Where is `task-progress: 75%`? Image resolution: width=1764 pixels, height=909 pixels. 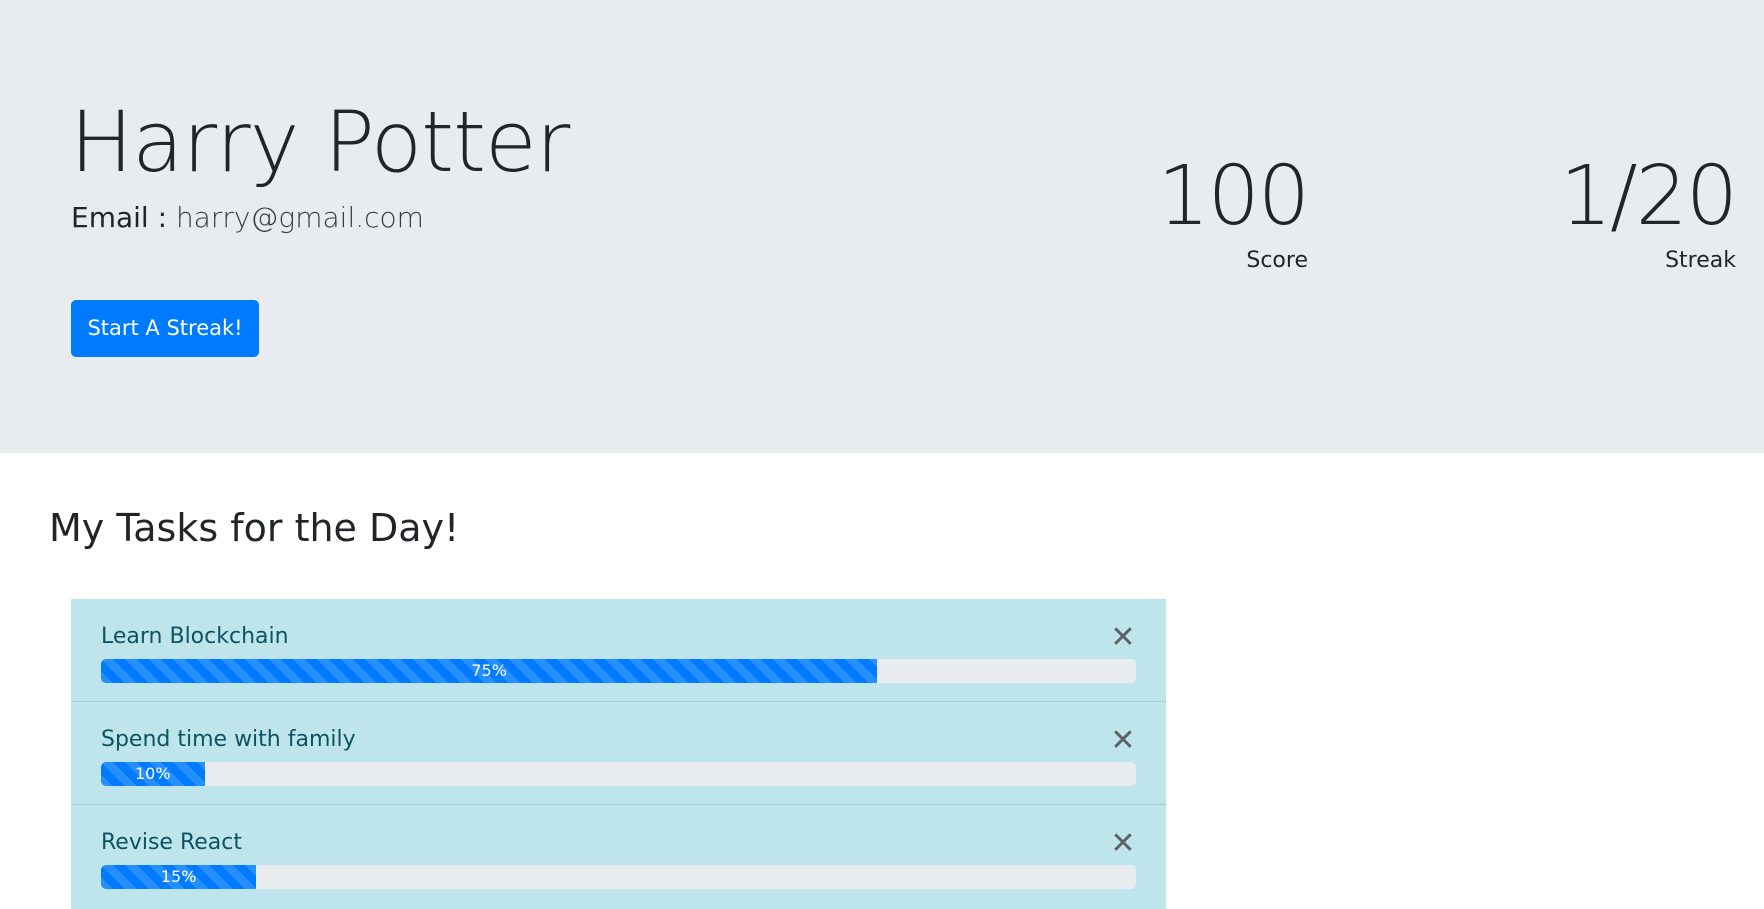 task-progress: 75% is located at coordinates (618, 671).